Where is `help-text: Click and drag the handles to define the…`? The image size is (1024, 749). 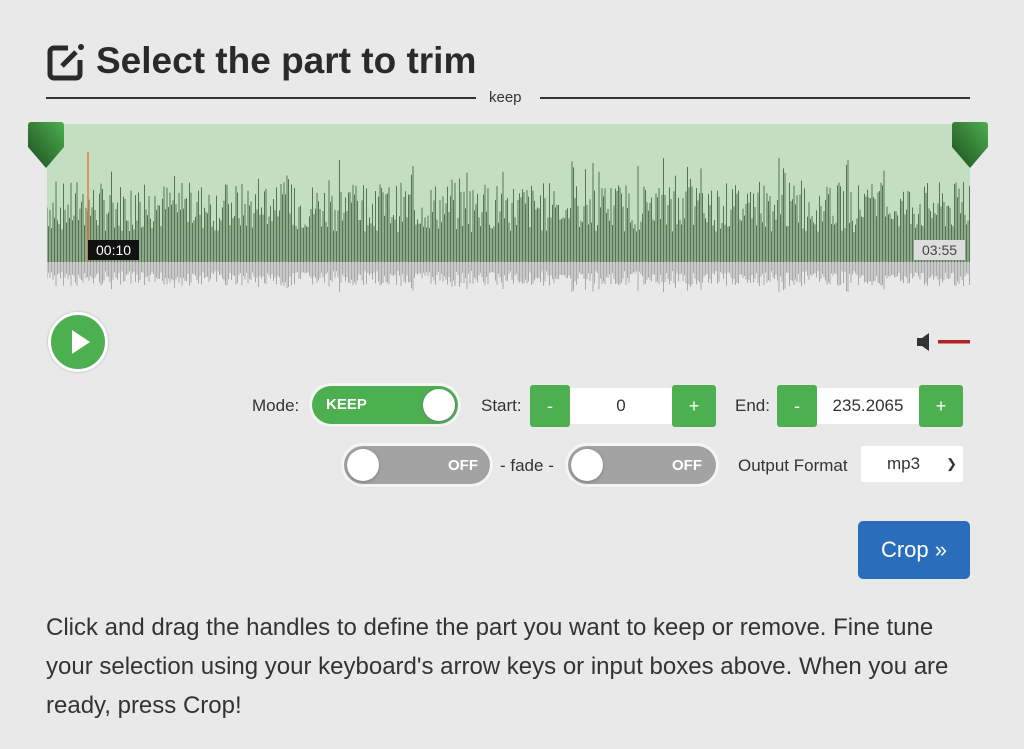 help-text: Click and drag the handles to define the… is located at coordinates (497, 666).